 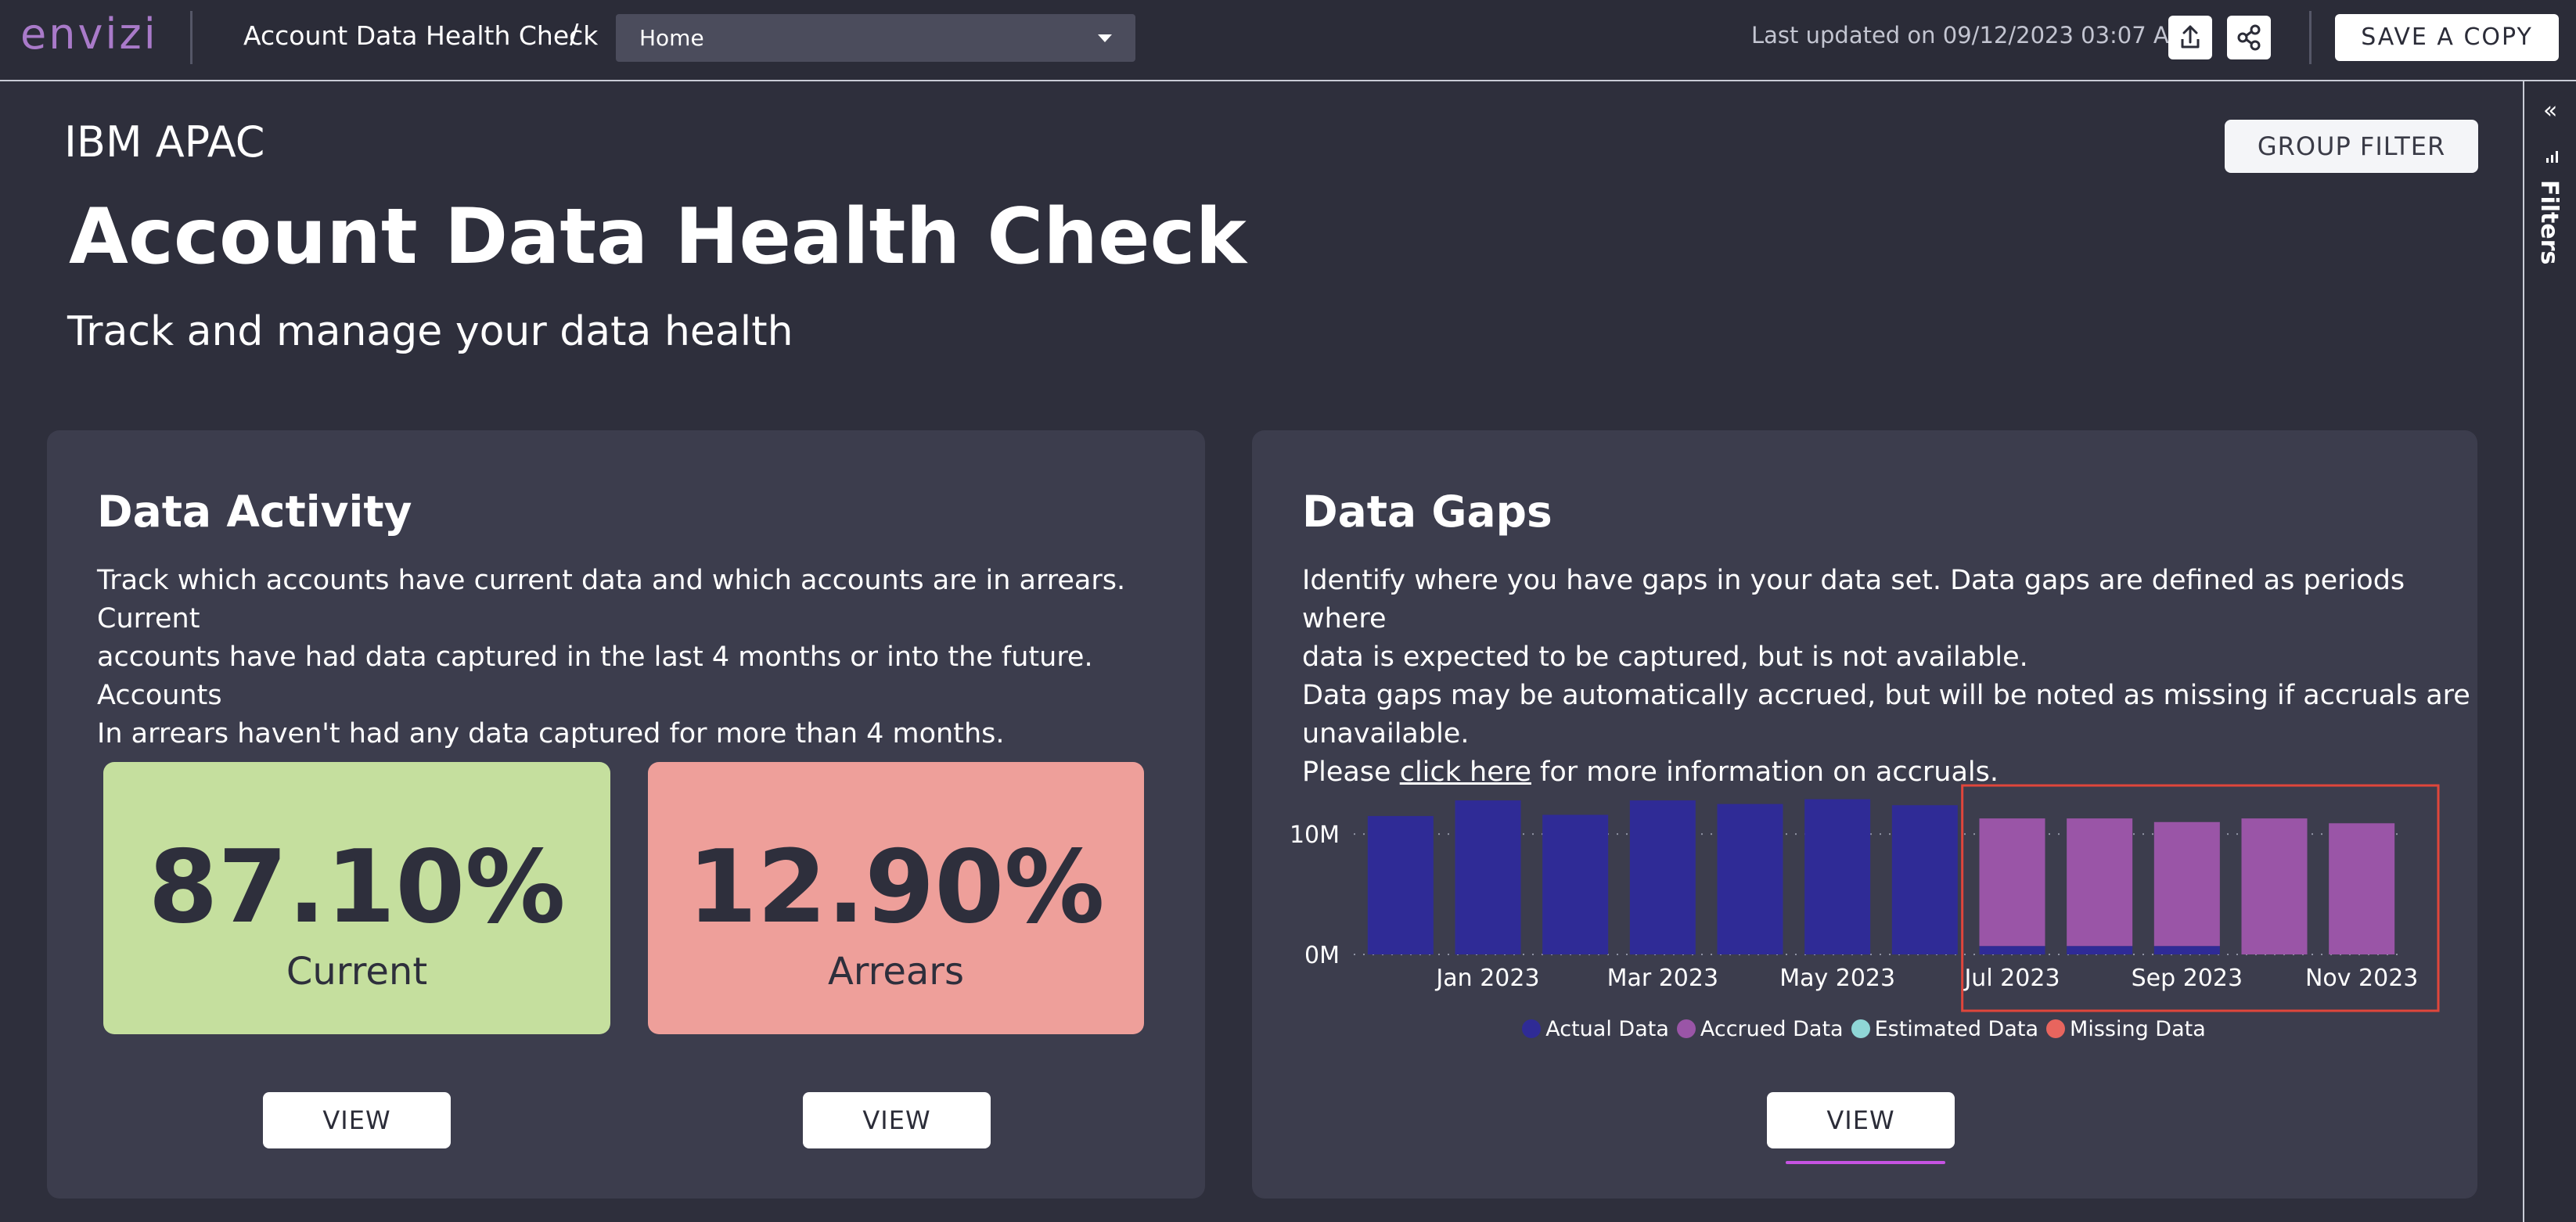 I want to click on arrears-kpi-tile: 12.90% Arrears, so click(x=896, y=898).